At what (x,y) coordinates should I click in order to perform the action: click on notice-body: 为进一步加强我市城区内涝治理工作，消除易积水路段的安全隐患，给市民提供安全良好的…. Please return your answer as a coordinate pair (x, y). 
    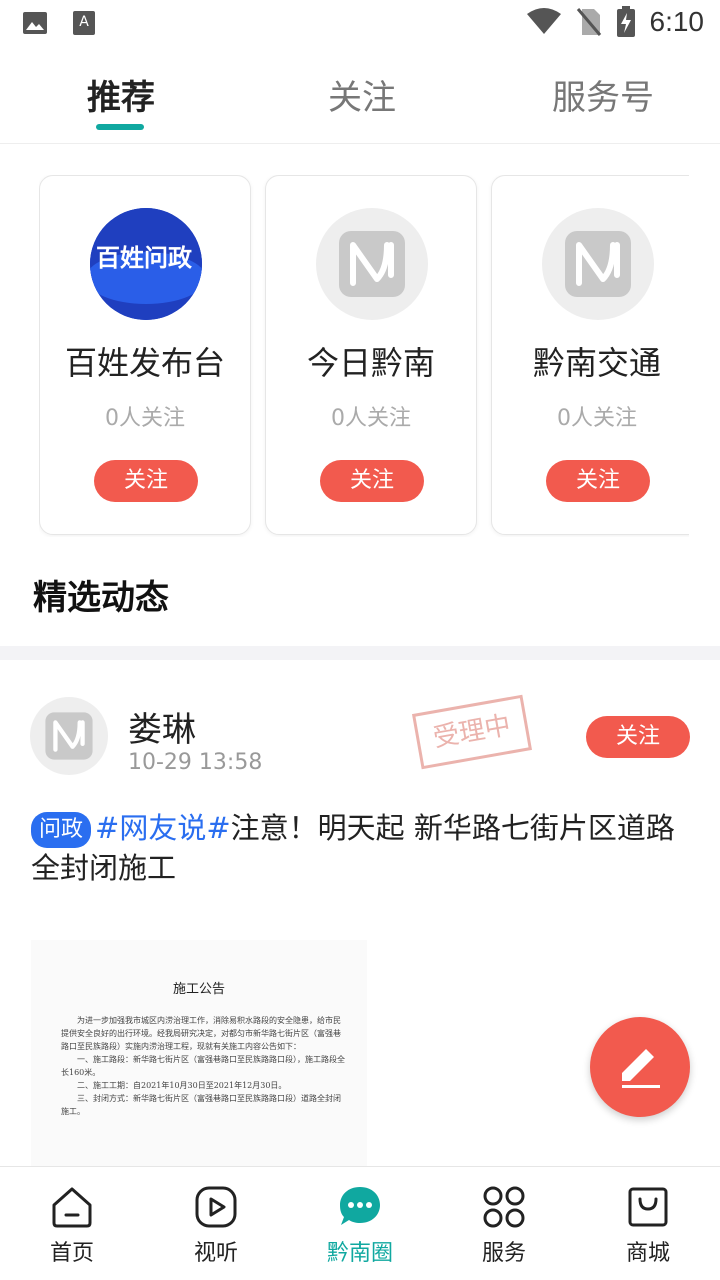
    Looking at the image, I should click on (203, 1066).